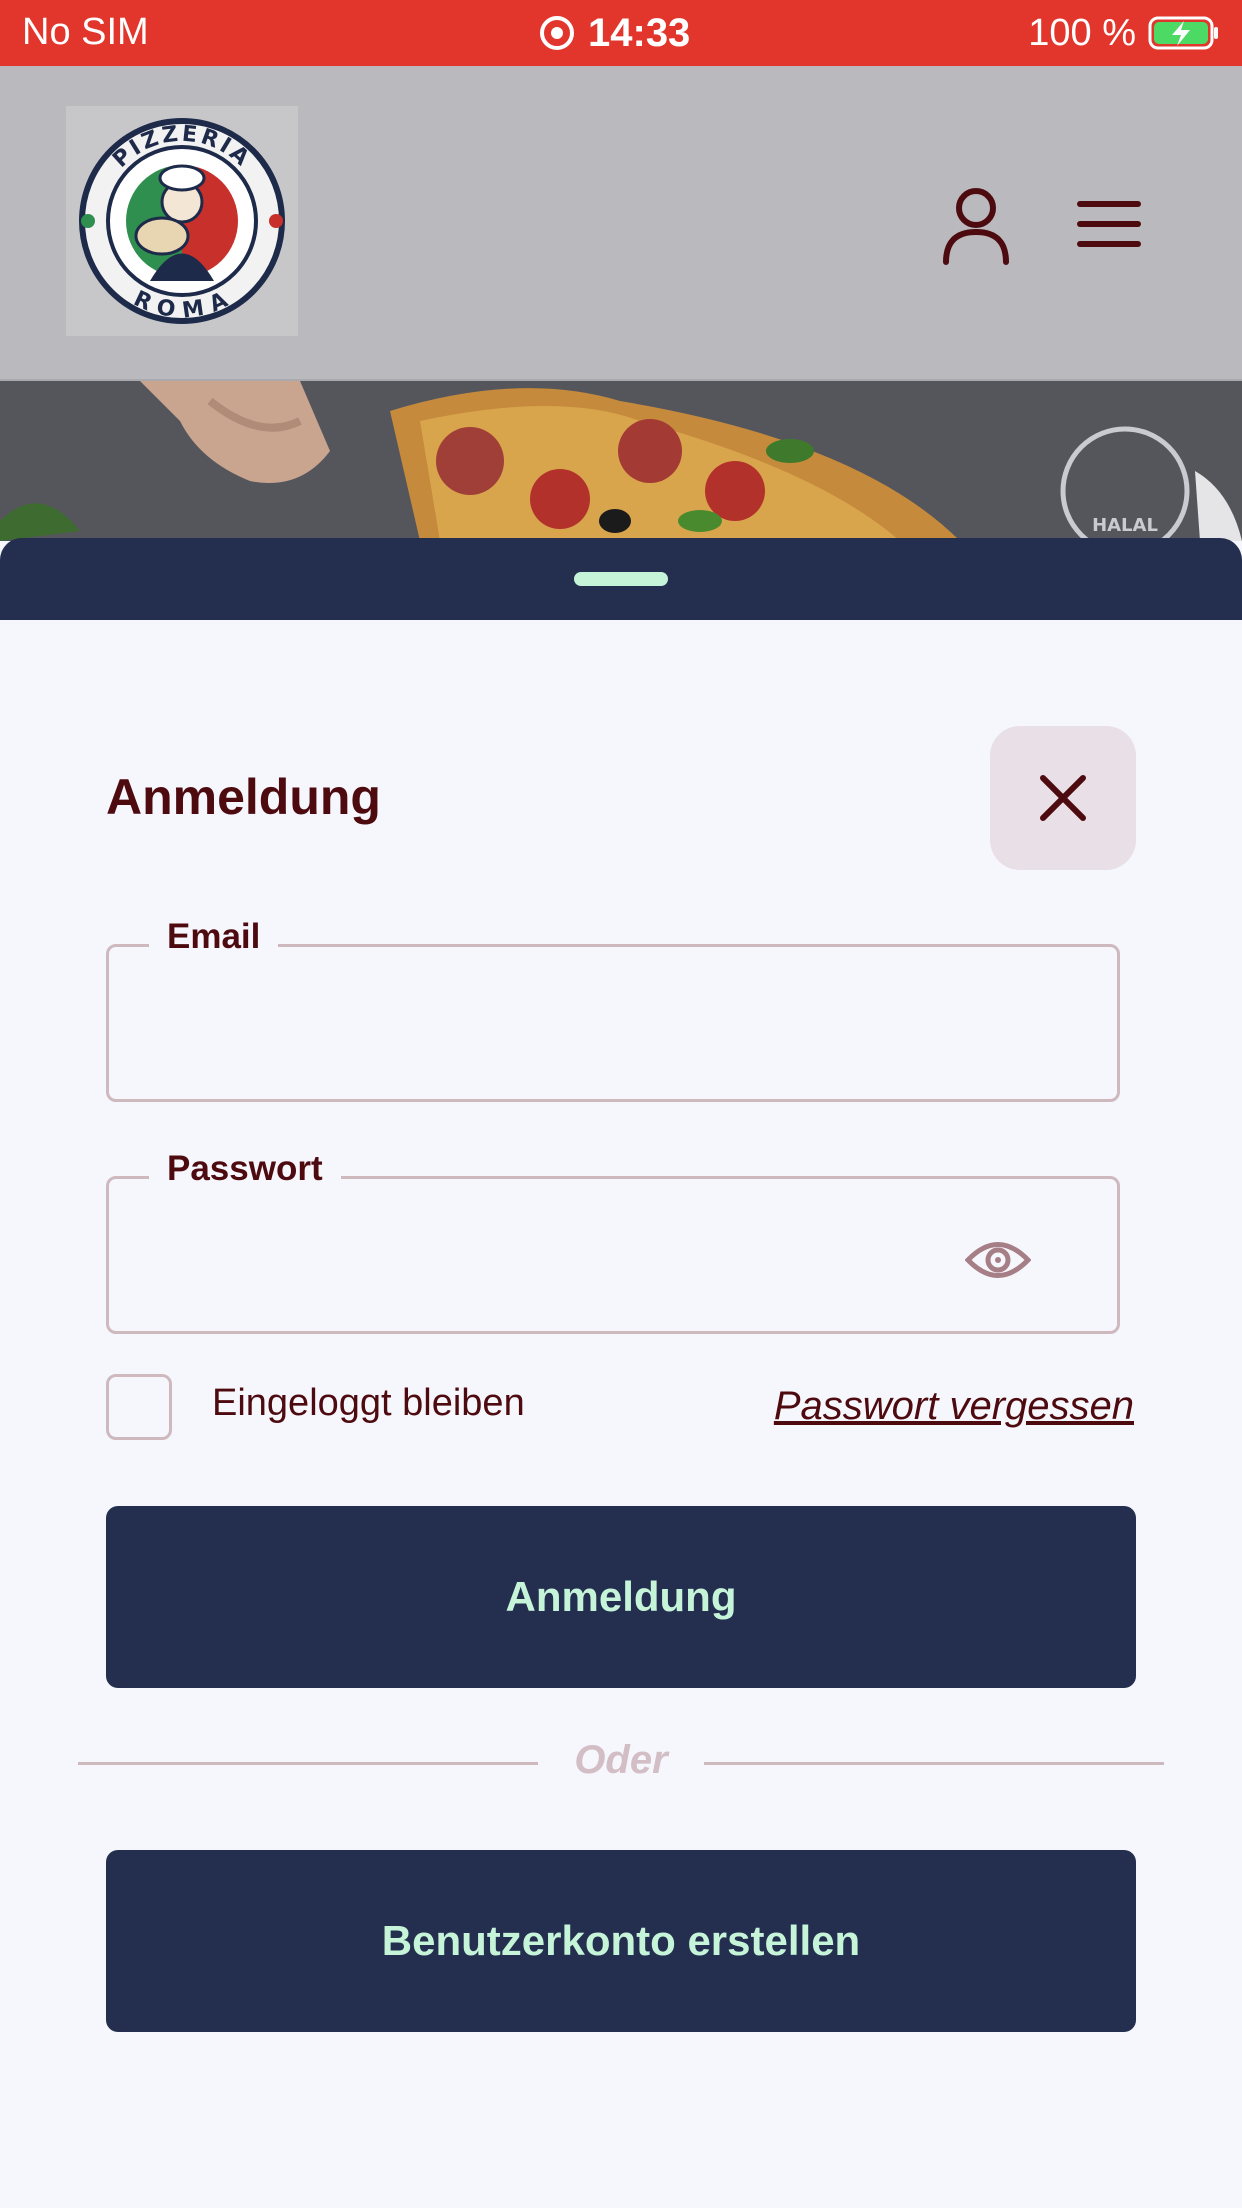 The width and height of the screenshot is (1242, 2208). Describe the element at coordinates (1109, 224) in the screenshot. I see `hamburger-menu-icon` at that location.